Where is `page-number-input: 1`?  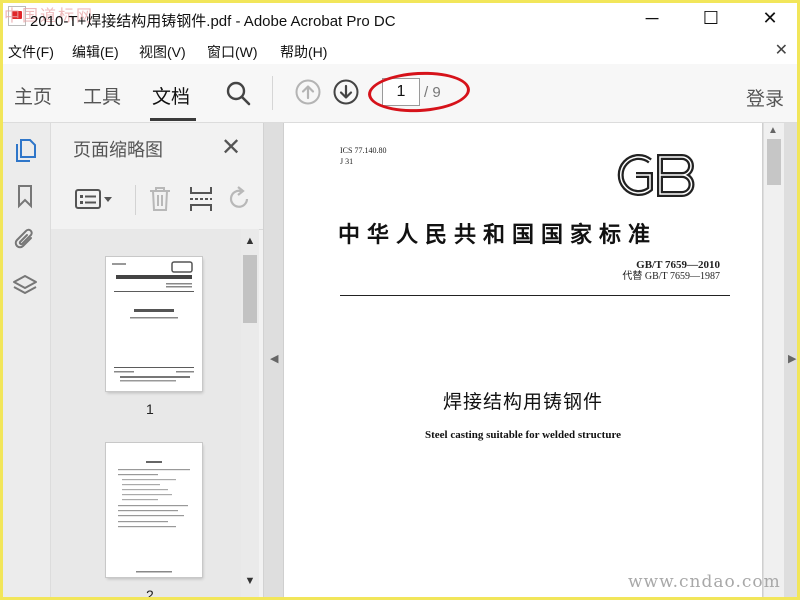 page-number-input: 1 is located at coordinates (401, 92).